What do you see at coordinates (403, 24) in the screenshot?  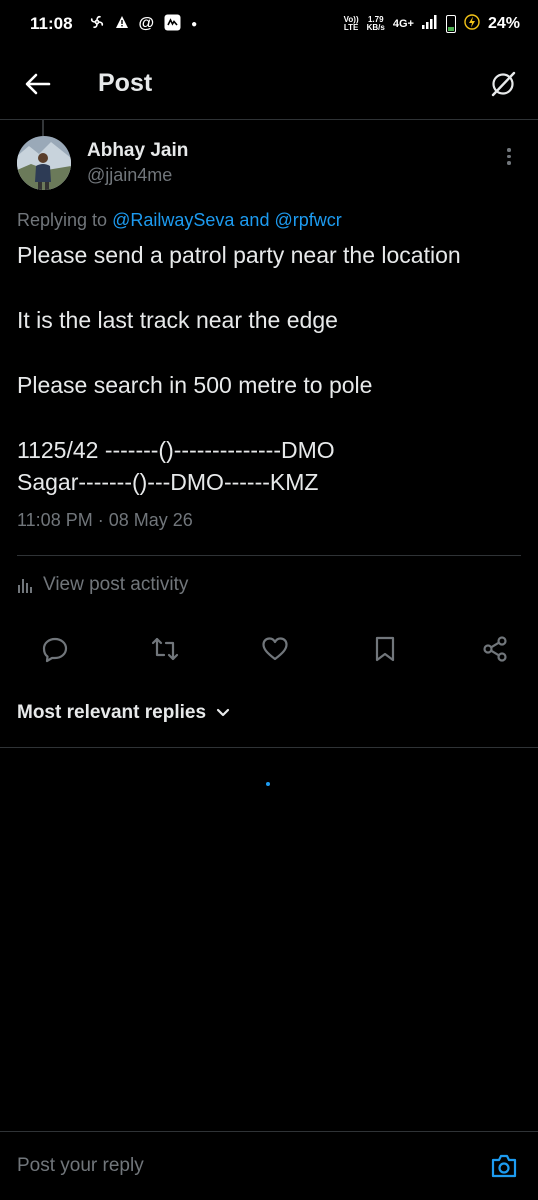 I see `network-type: 4G+` at bounding box center [403, 24].